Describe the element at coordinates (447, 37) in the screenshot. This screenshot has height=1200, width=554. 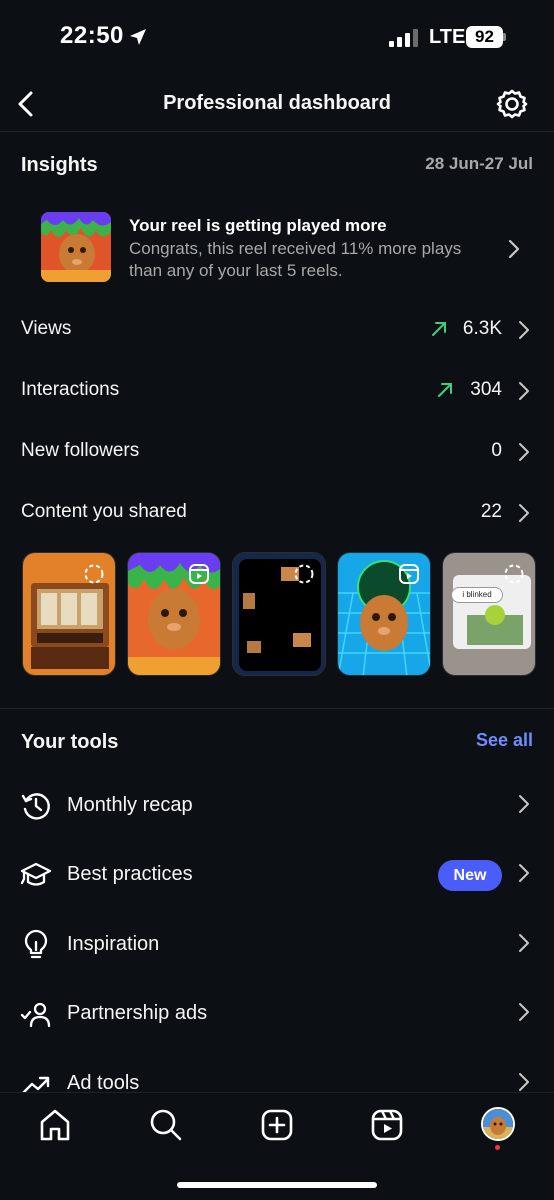
I see `network-type: LTE` at that location.